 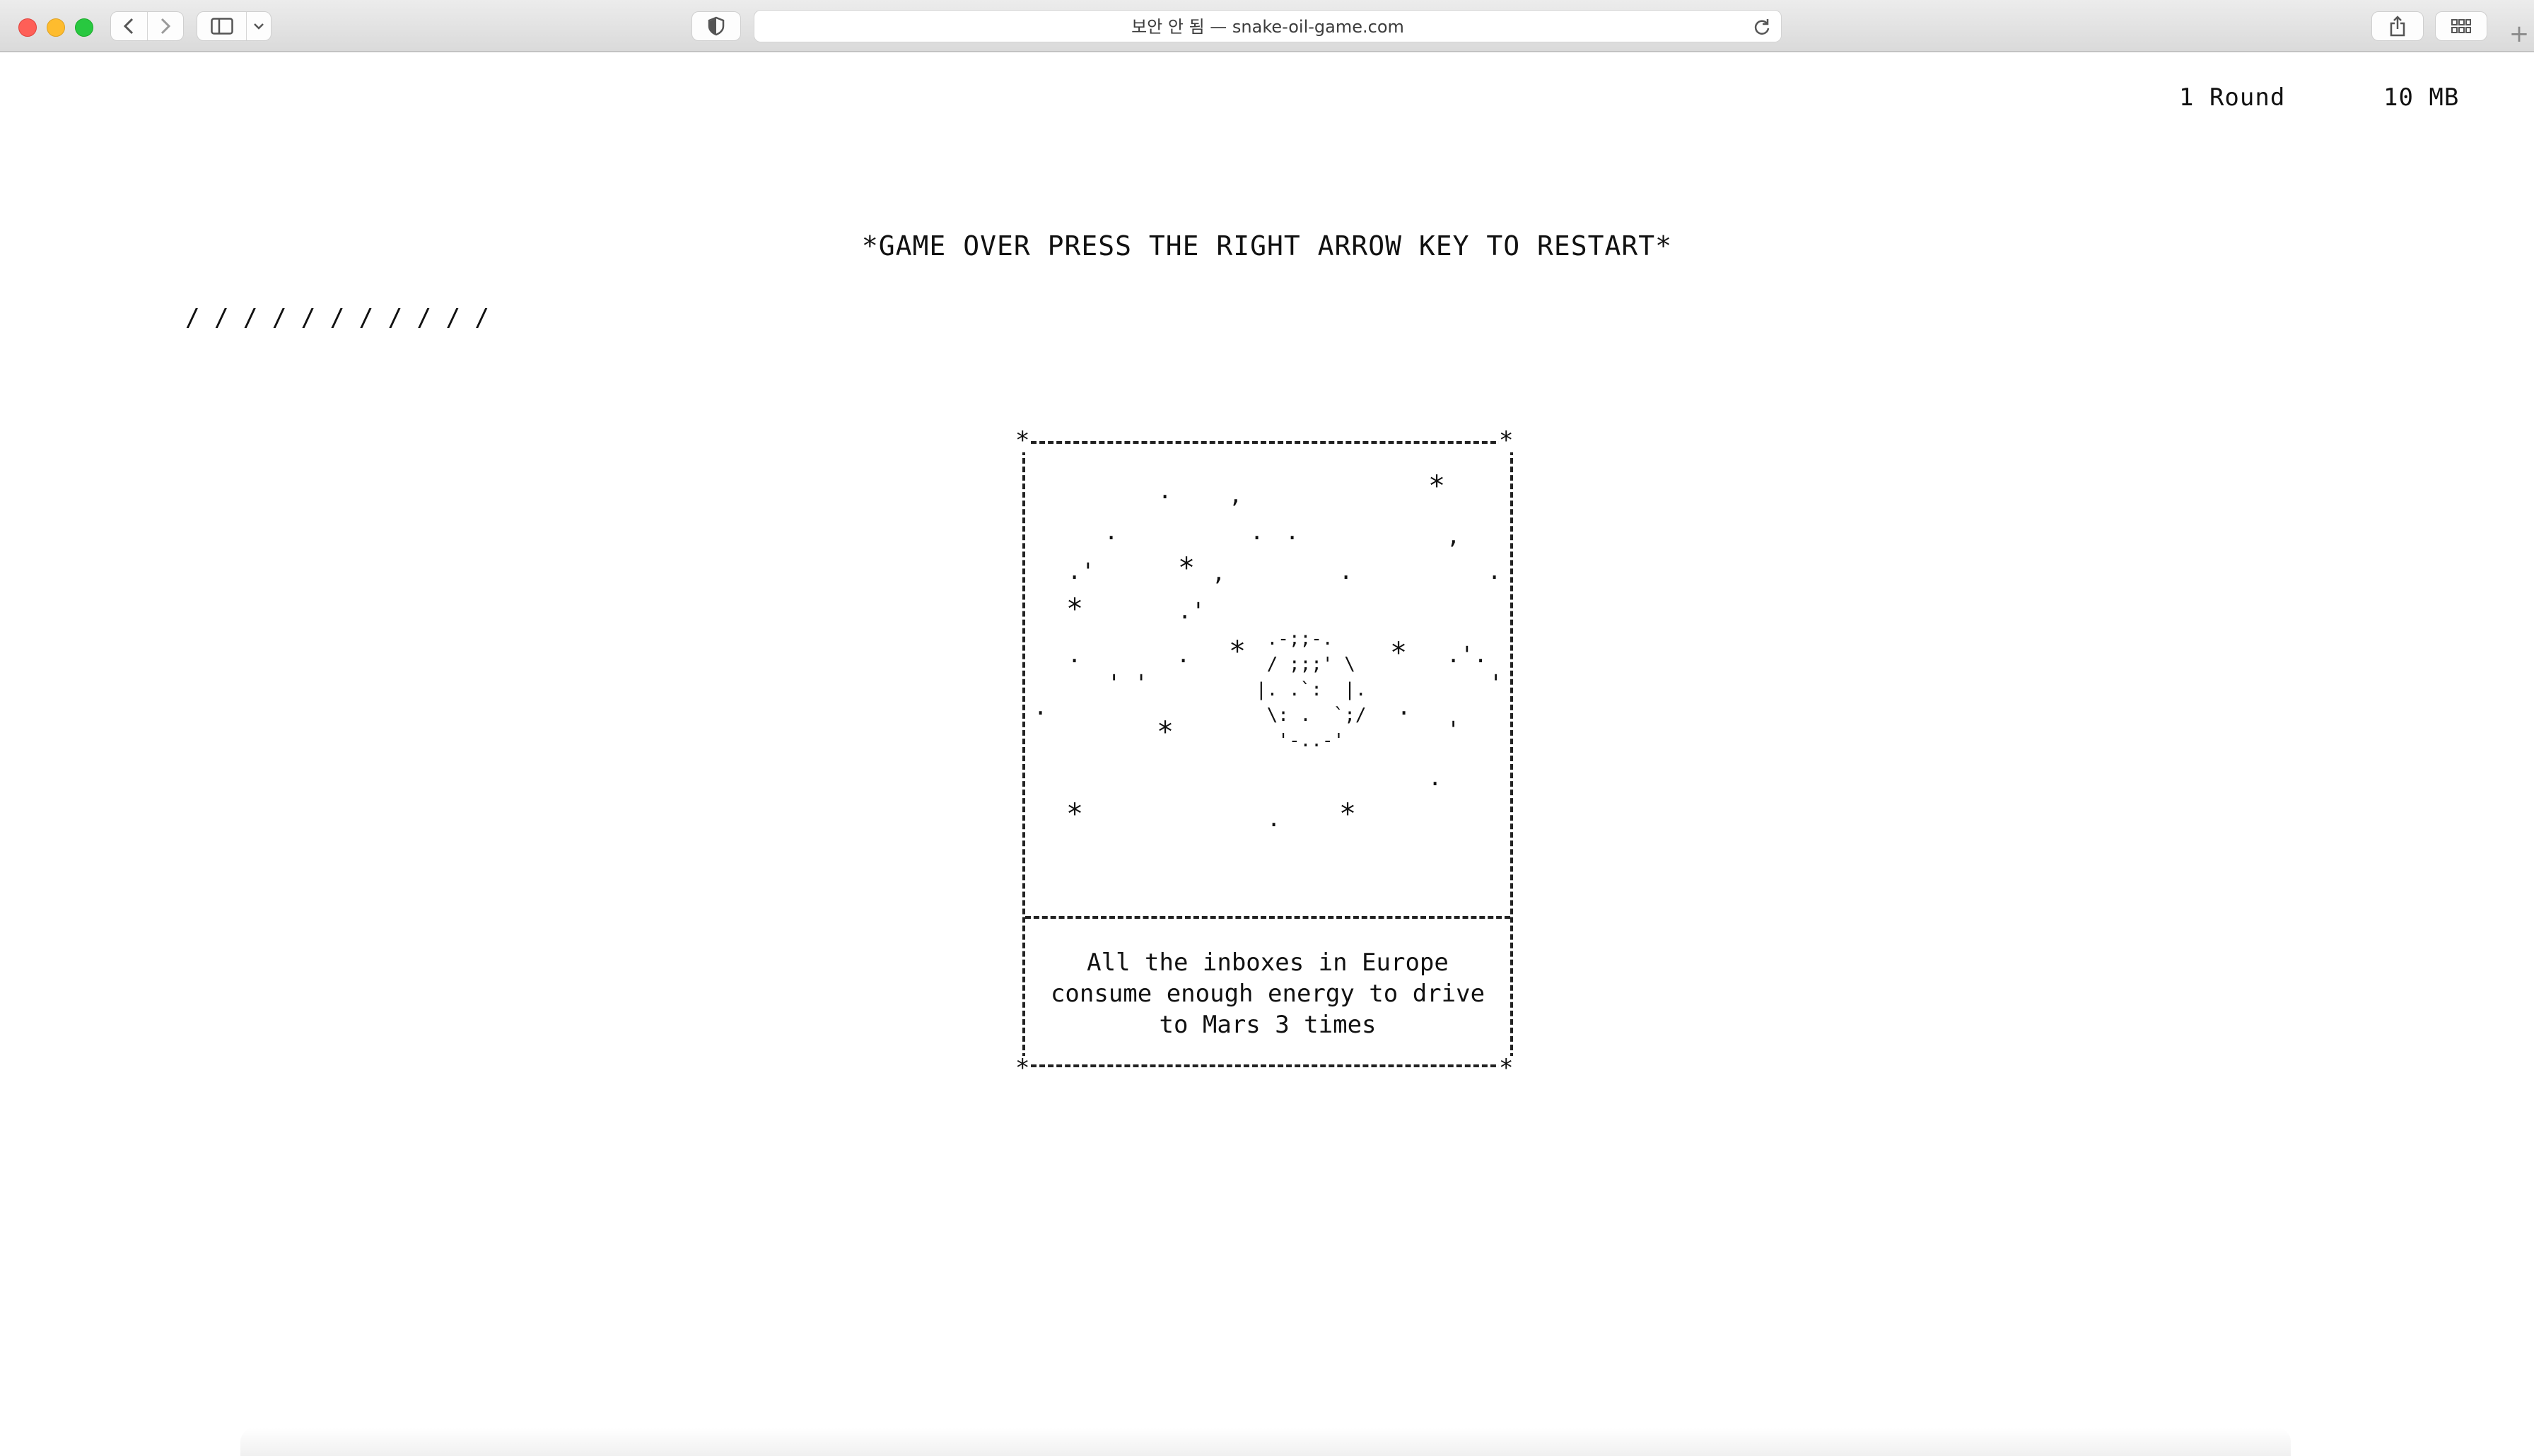 I want to click on caption-line: All the inboxes in Europe, so click(x=1268, y=963).